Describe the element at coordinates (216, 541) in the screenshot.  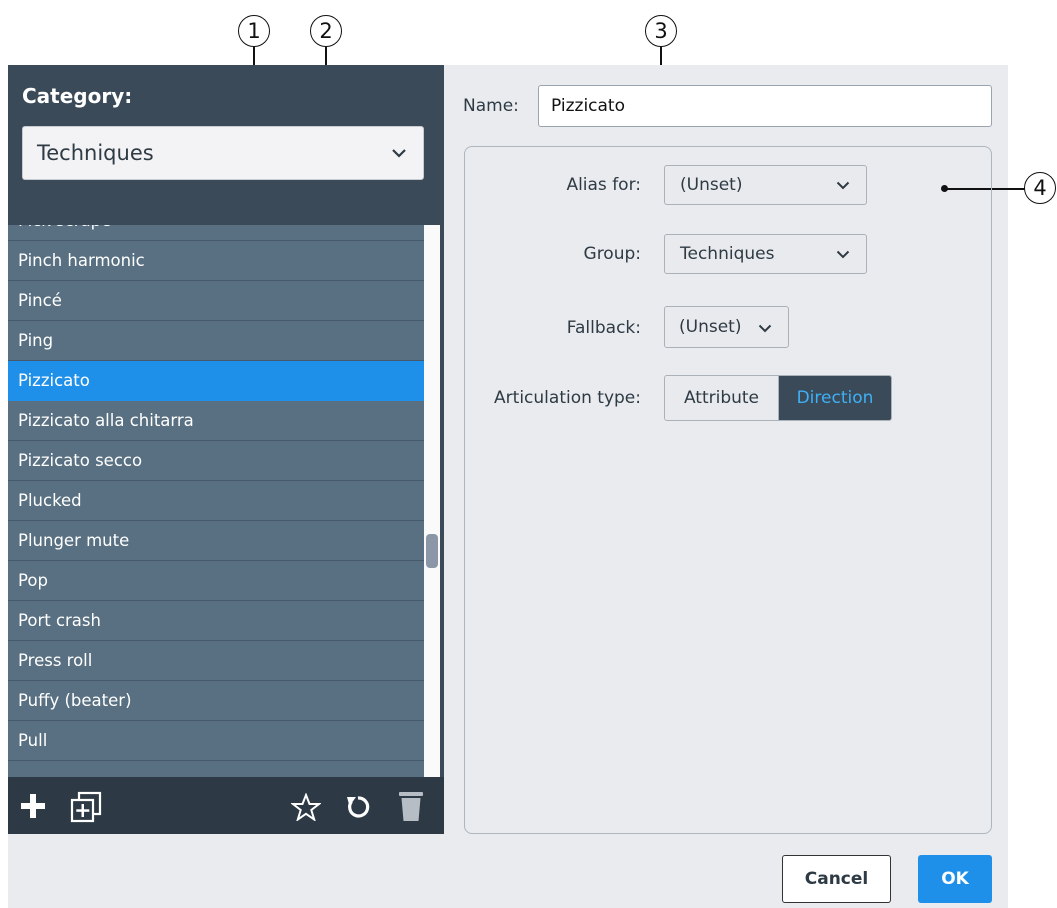
I see `list-item: Plunger mute` at that location.